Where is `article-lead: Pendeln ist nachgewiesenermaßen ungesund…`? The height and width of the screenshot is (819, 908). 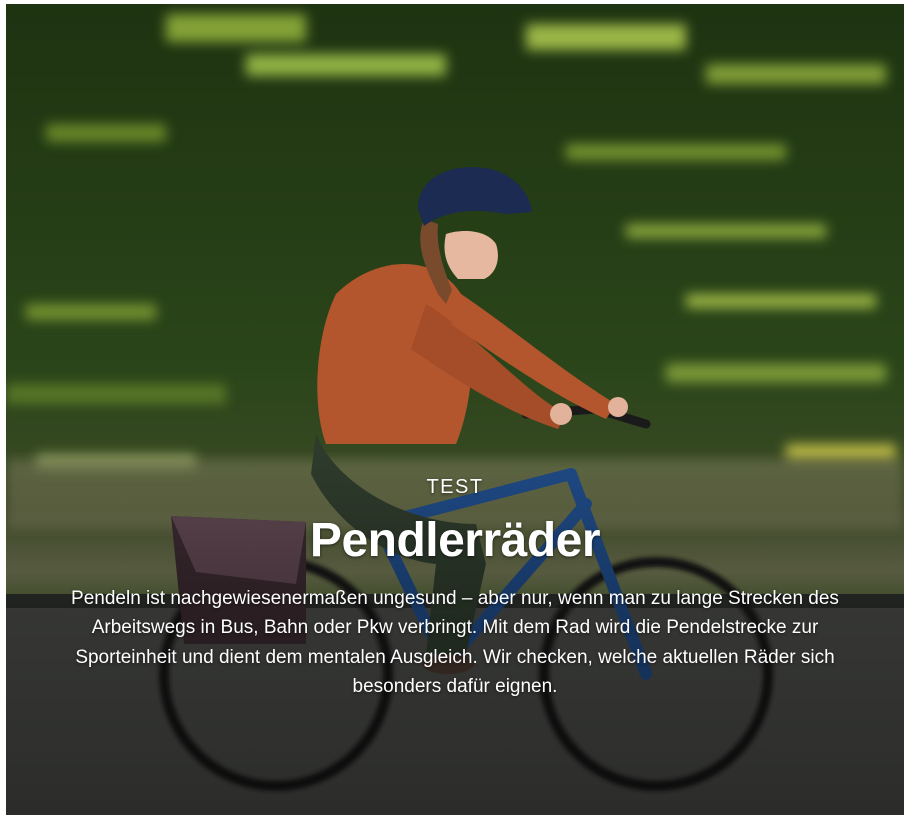
article-lead: Pendeln ist nachgewiesenermaßen ungesund… is located at coordinates (455, 642).